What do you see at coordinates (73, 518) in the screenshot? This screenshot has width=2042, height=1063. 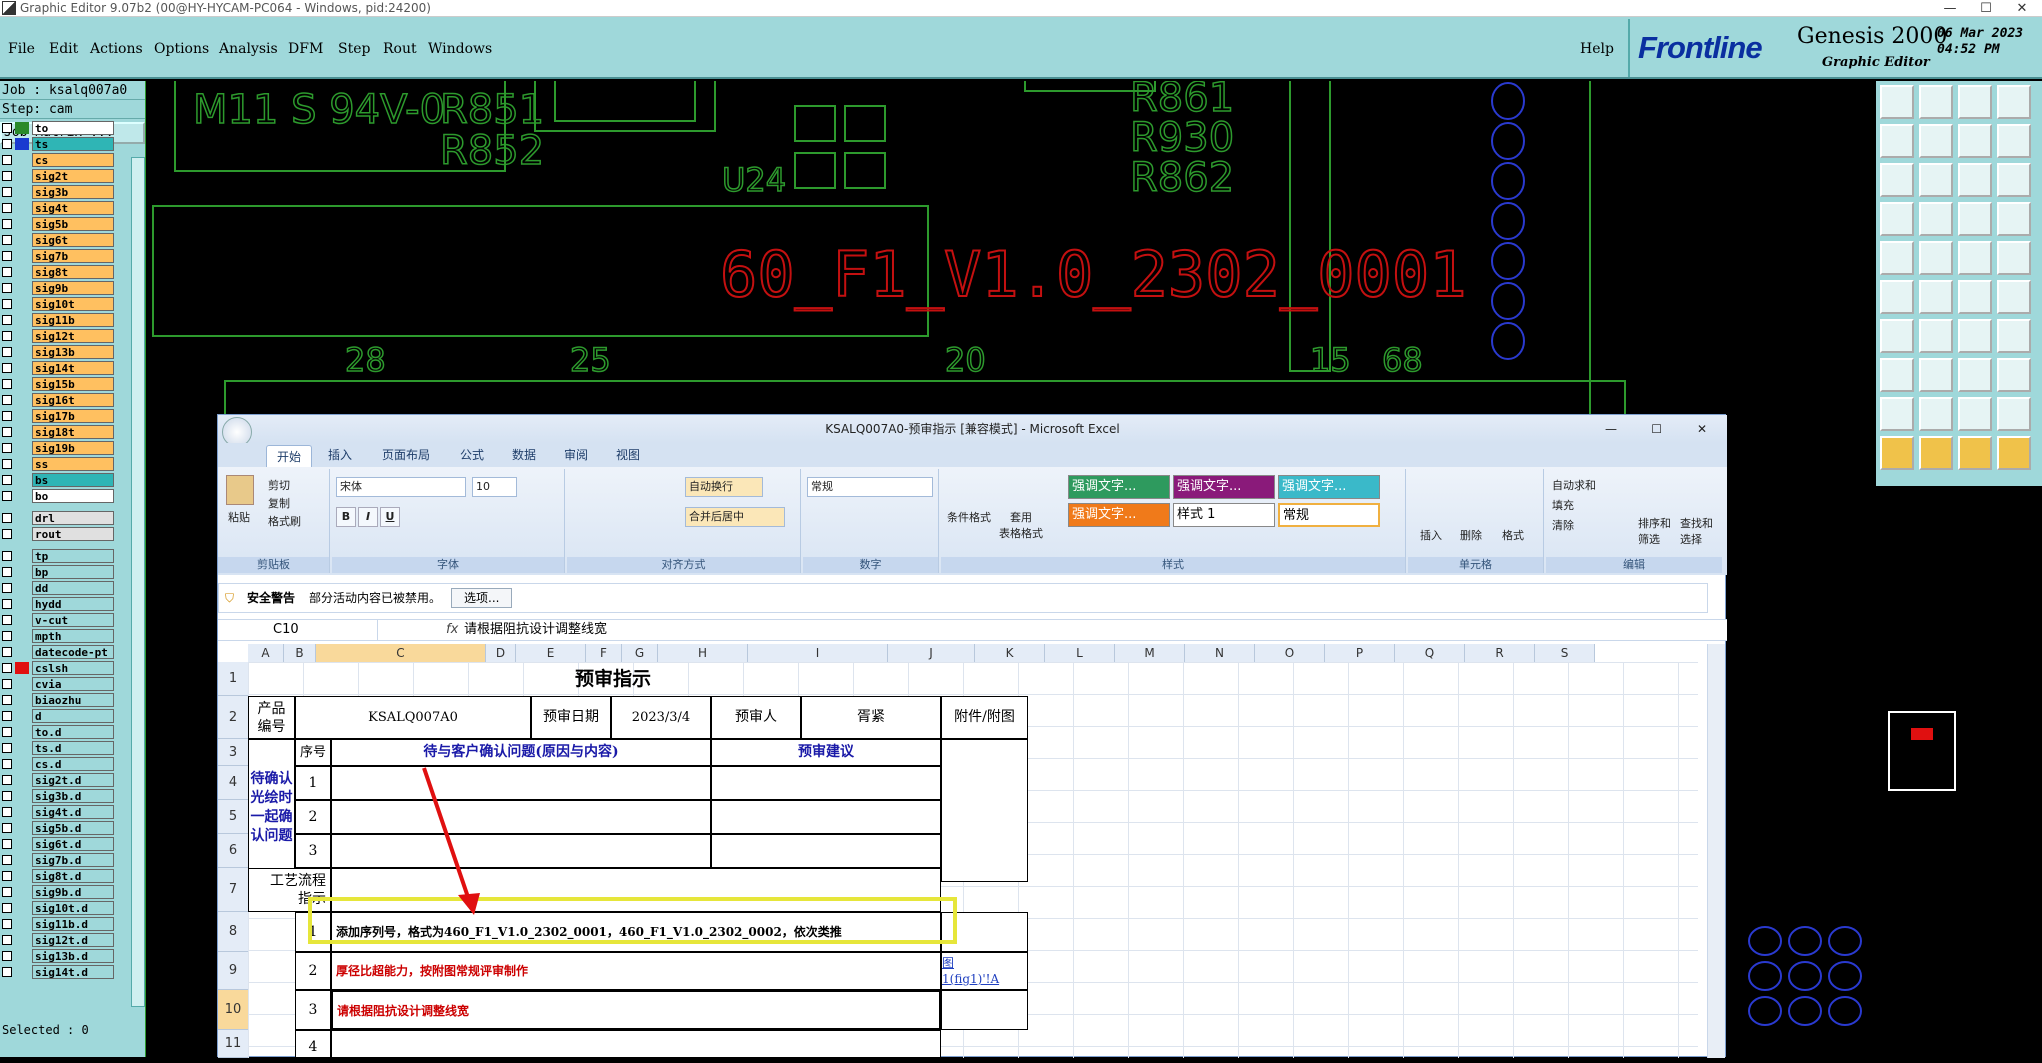 I see `layer-name: drl` at bounding box center [73, 518].